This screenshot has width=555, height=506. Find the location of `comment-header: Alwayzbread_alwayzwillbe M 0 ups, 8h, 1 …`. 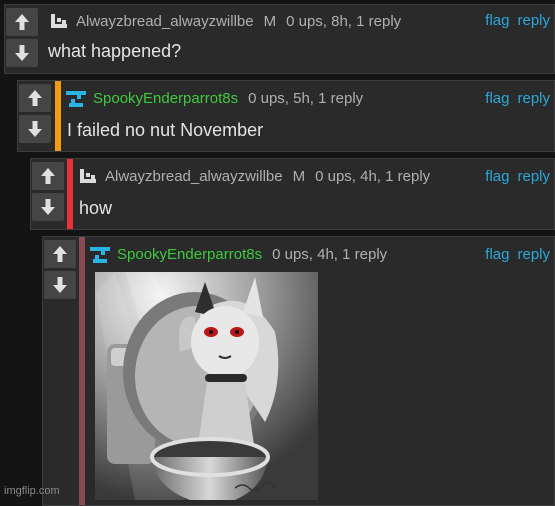

comment-header: Alwayzbread_alwayzwillbe M 0 ups, 8h, 1 … is located at coordinates (224, 21).